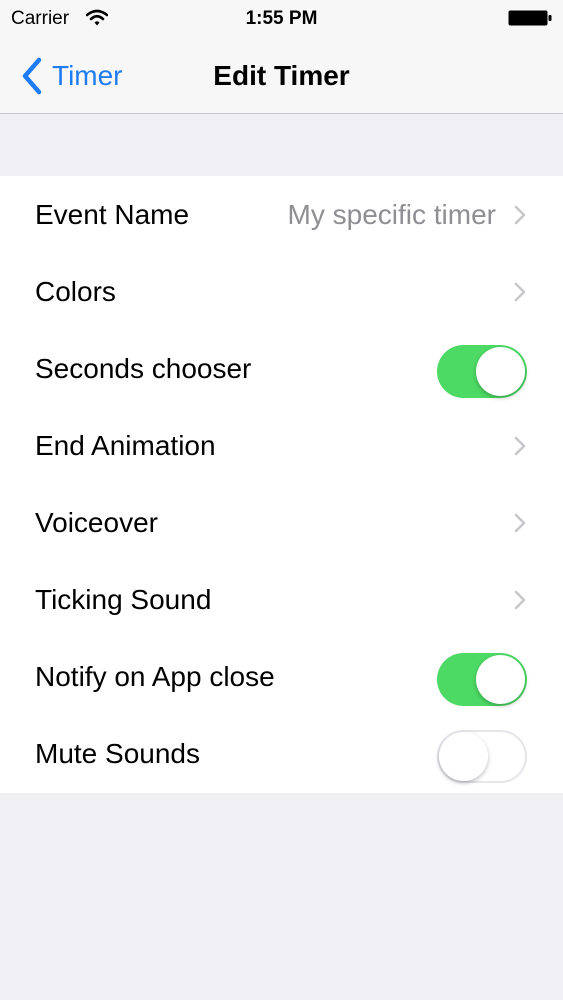 This screenshot has height=1000, width=563. What do you see at coordinates (281, 368) in the screenshot?
I see `row-seconds-chooser: Seconds chooser` at bounding box center [281, 368].